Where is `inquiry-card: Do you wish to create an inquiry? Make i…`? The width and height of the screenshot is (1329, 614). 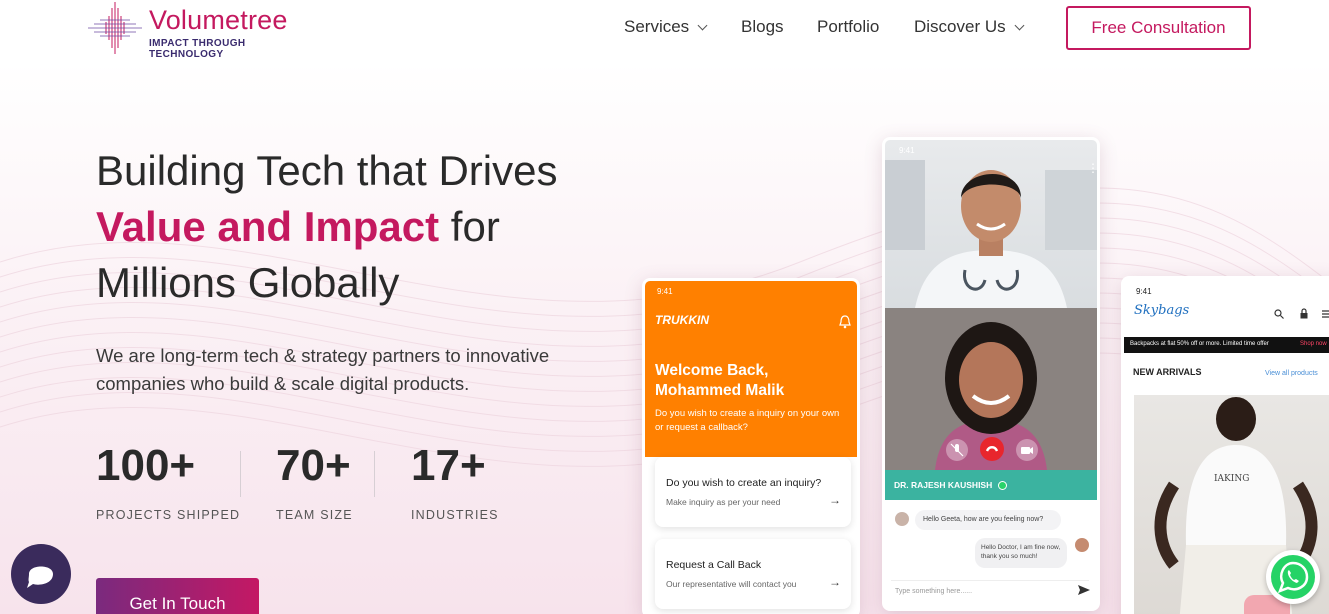 inquiry-card: Do you wish to create an inquiry? Make i… is located at coordinates (753, 492).